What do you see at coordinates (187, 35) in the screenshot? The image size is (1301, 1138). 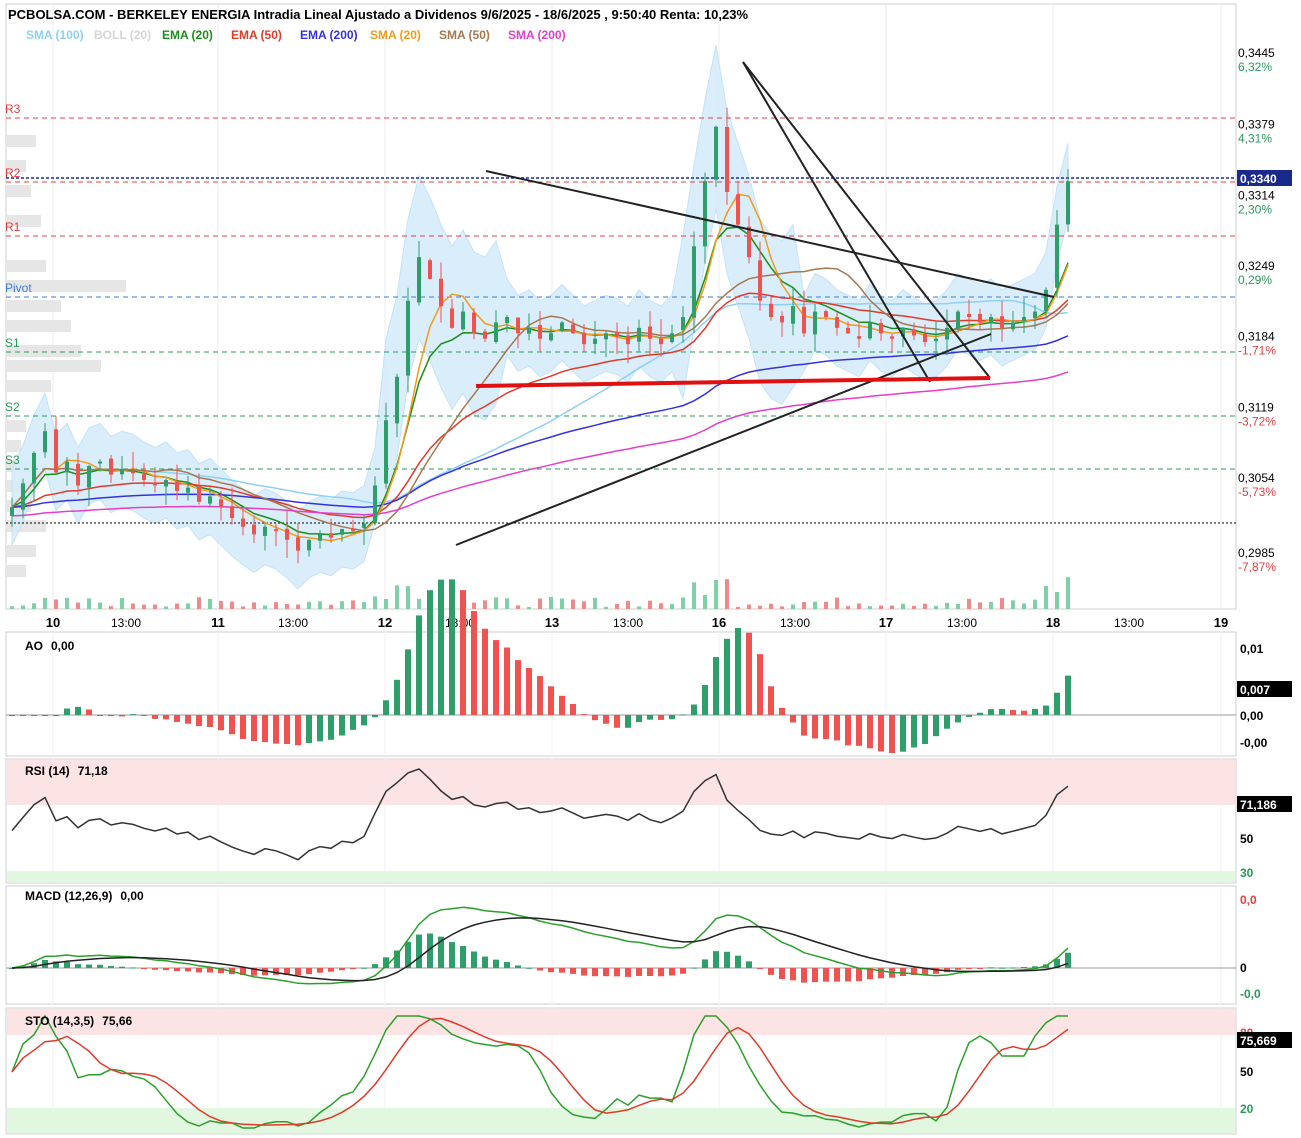 I see `legend-item: EMA (20)` at bounding box center [187, 35].